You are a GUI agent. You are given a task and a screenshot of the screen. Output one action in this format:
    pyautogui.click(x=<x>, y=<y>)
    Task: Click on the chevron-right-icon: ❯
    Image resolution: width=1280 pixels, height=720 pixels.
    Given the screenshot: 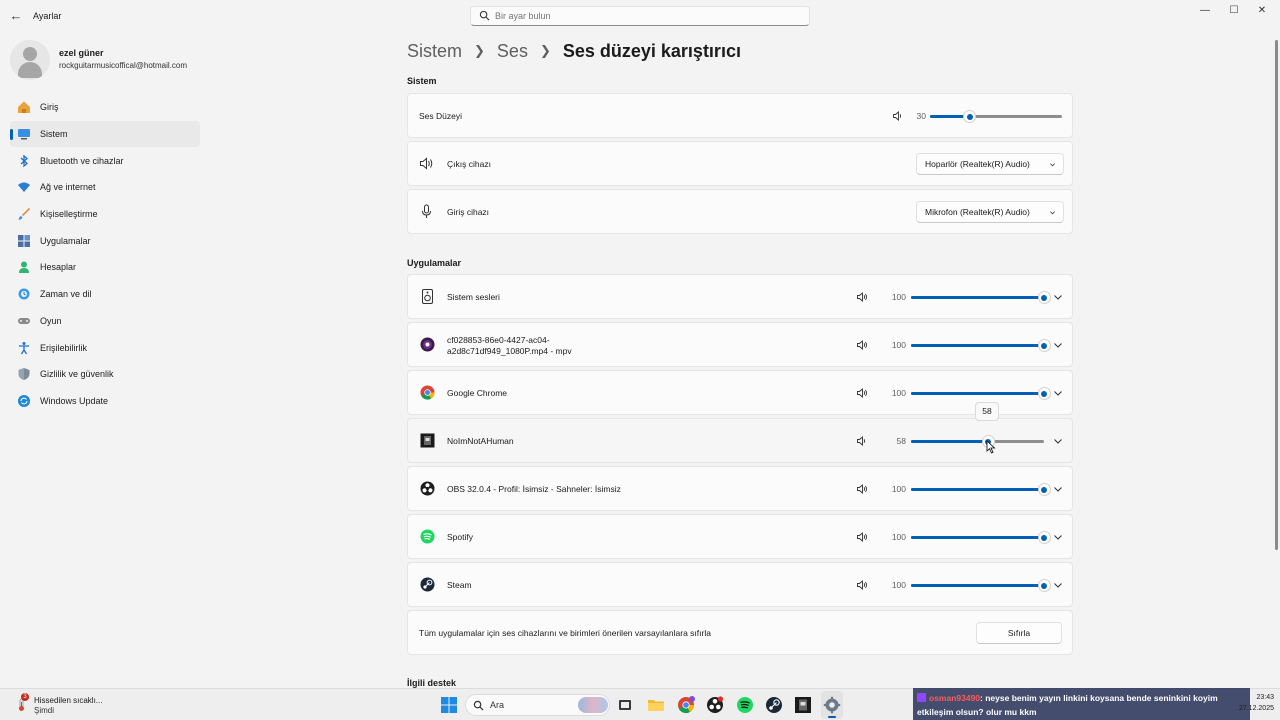 What is the action you would take?
    pyautogui.click(x=545, y=50)
    